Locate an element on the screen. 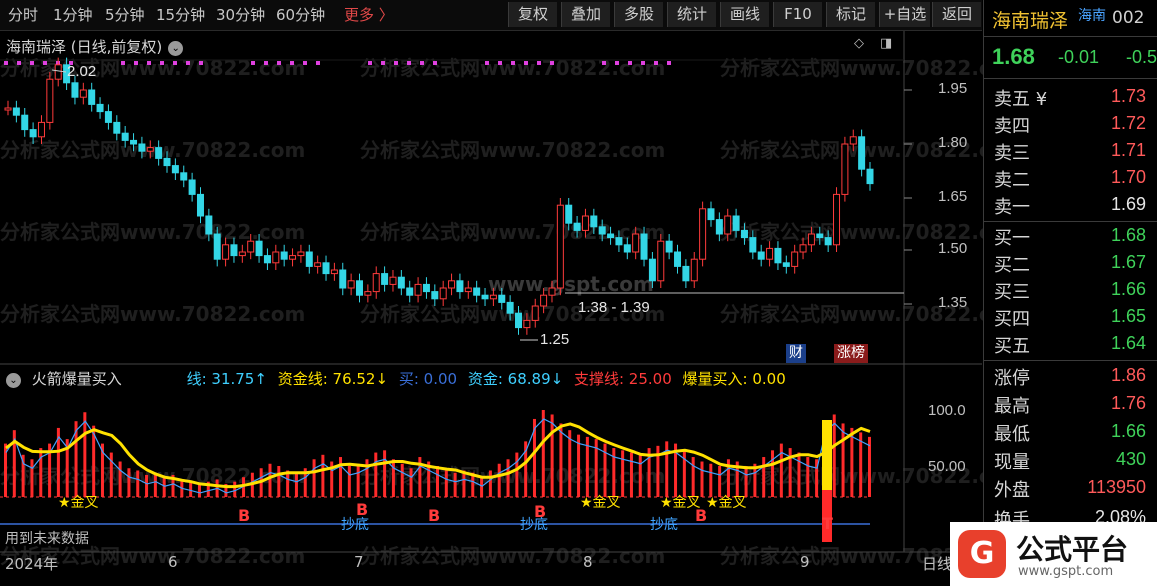 The width and height of the screenshot is (1157, 586). ask-row: 卖二 1.70 is located at coordinates (1070, 179).